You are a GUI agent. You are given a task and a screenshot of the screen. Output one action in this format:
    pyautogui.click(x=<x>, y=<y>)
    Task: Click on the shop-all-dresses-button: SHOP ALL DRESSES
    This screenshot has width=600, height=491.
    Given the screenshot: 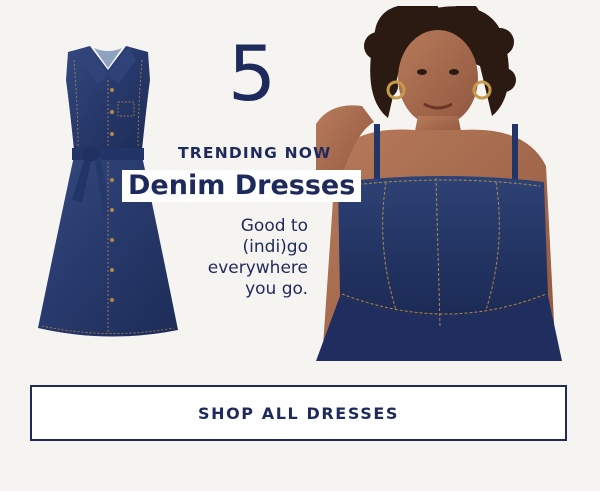 What is the action you would take?
    pyautogui.click(x=298, y=413)
    